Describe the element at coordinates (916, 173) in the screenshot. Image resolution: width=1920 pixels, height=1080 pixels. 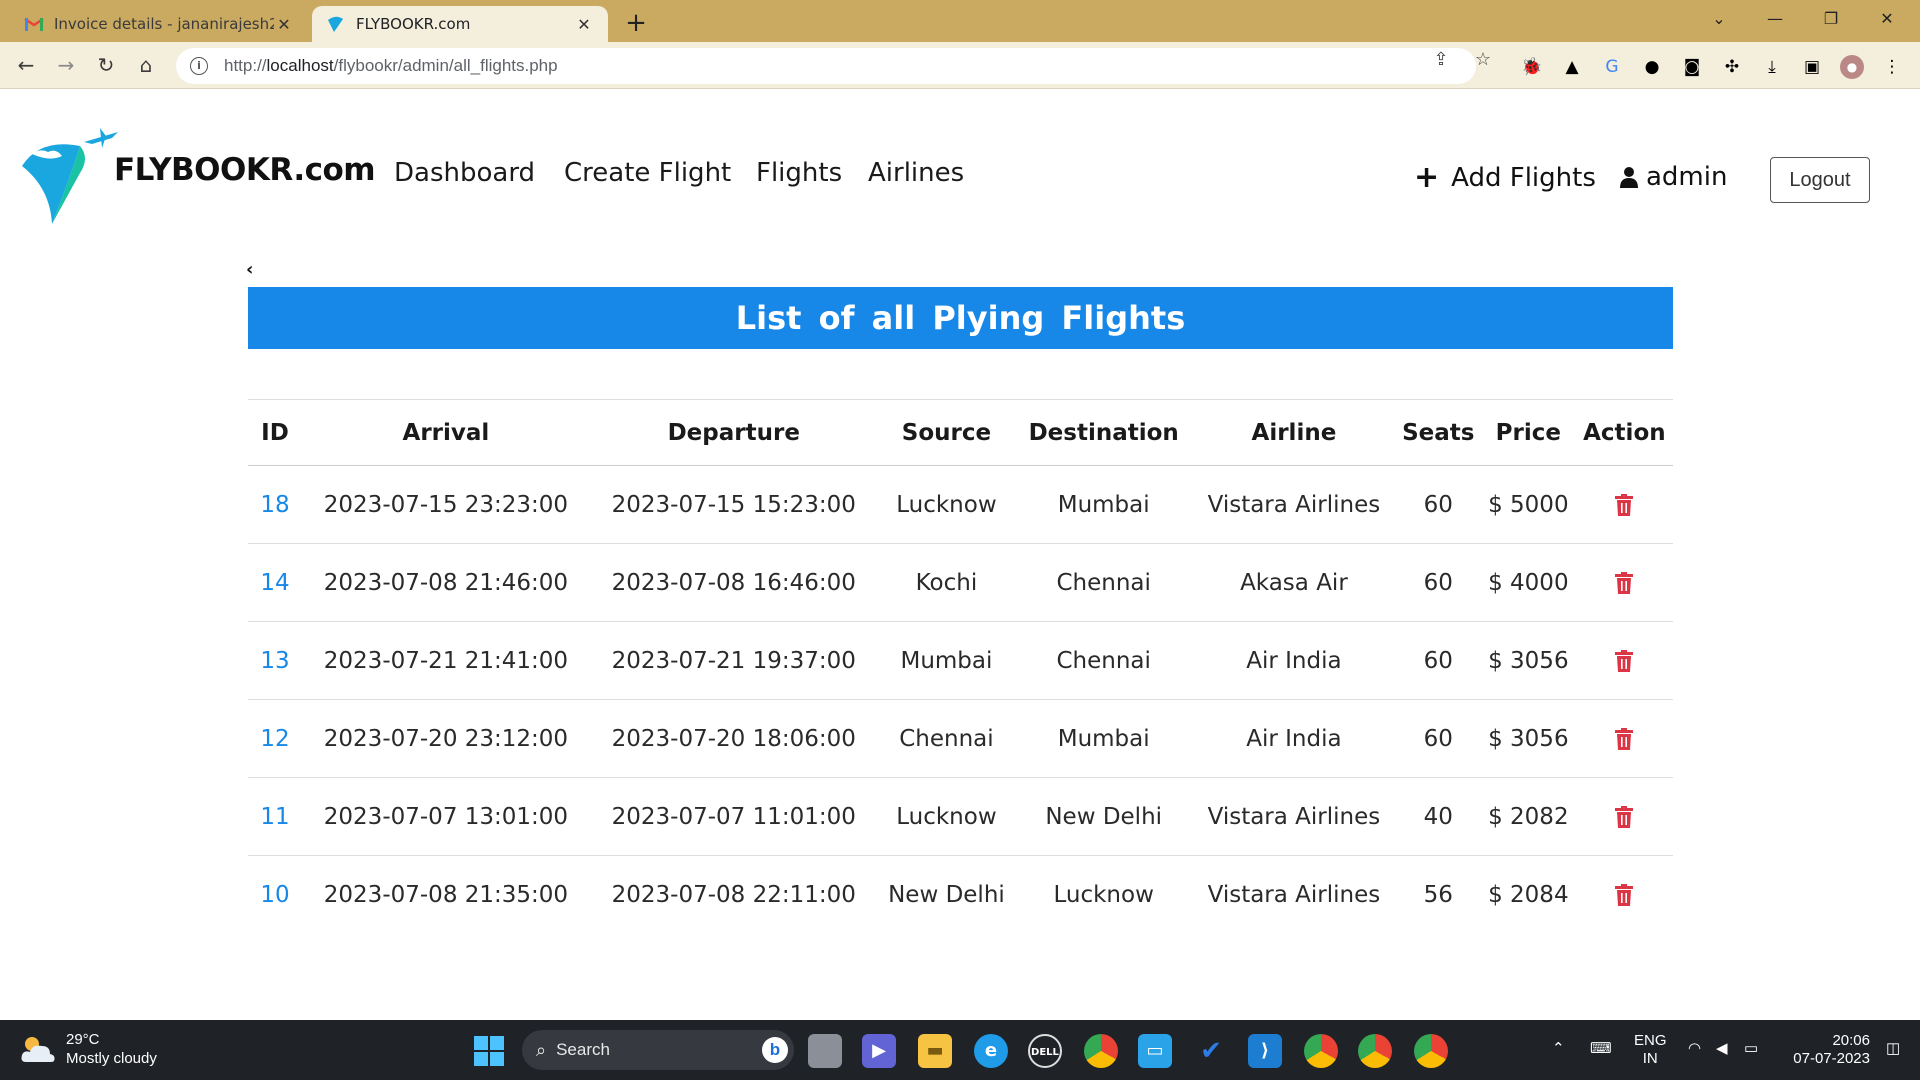
I see `nav-airlines: Airlines` at that location.